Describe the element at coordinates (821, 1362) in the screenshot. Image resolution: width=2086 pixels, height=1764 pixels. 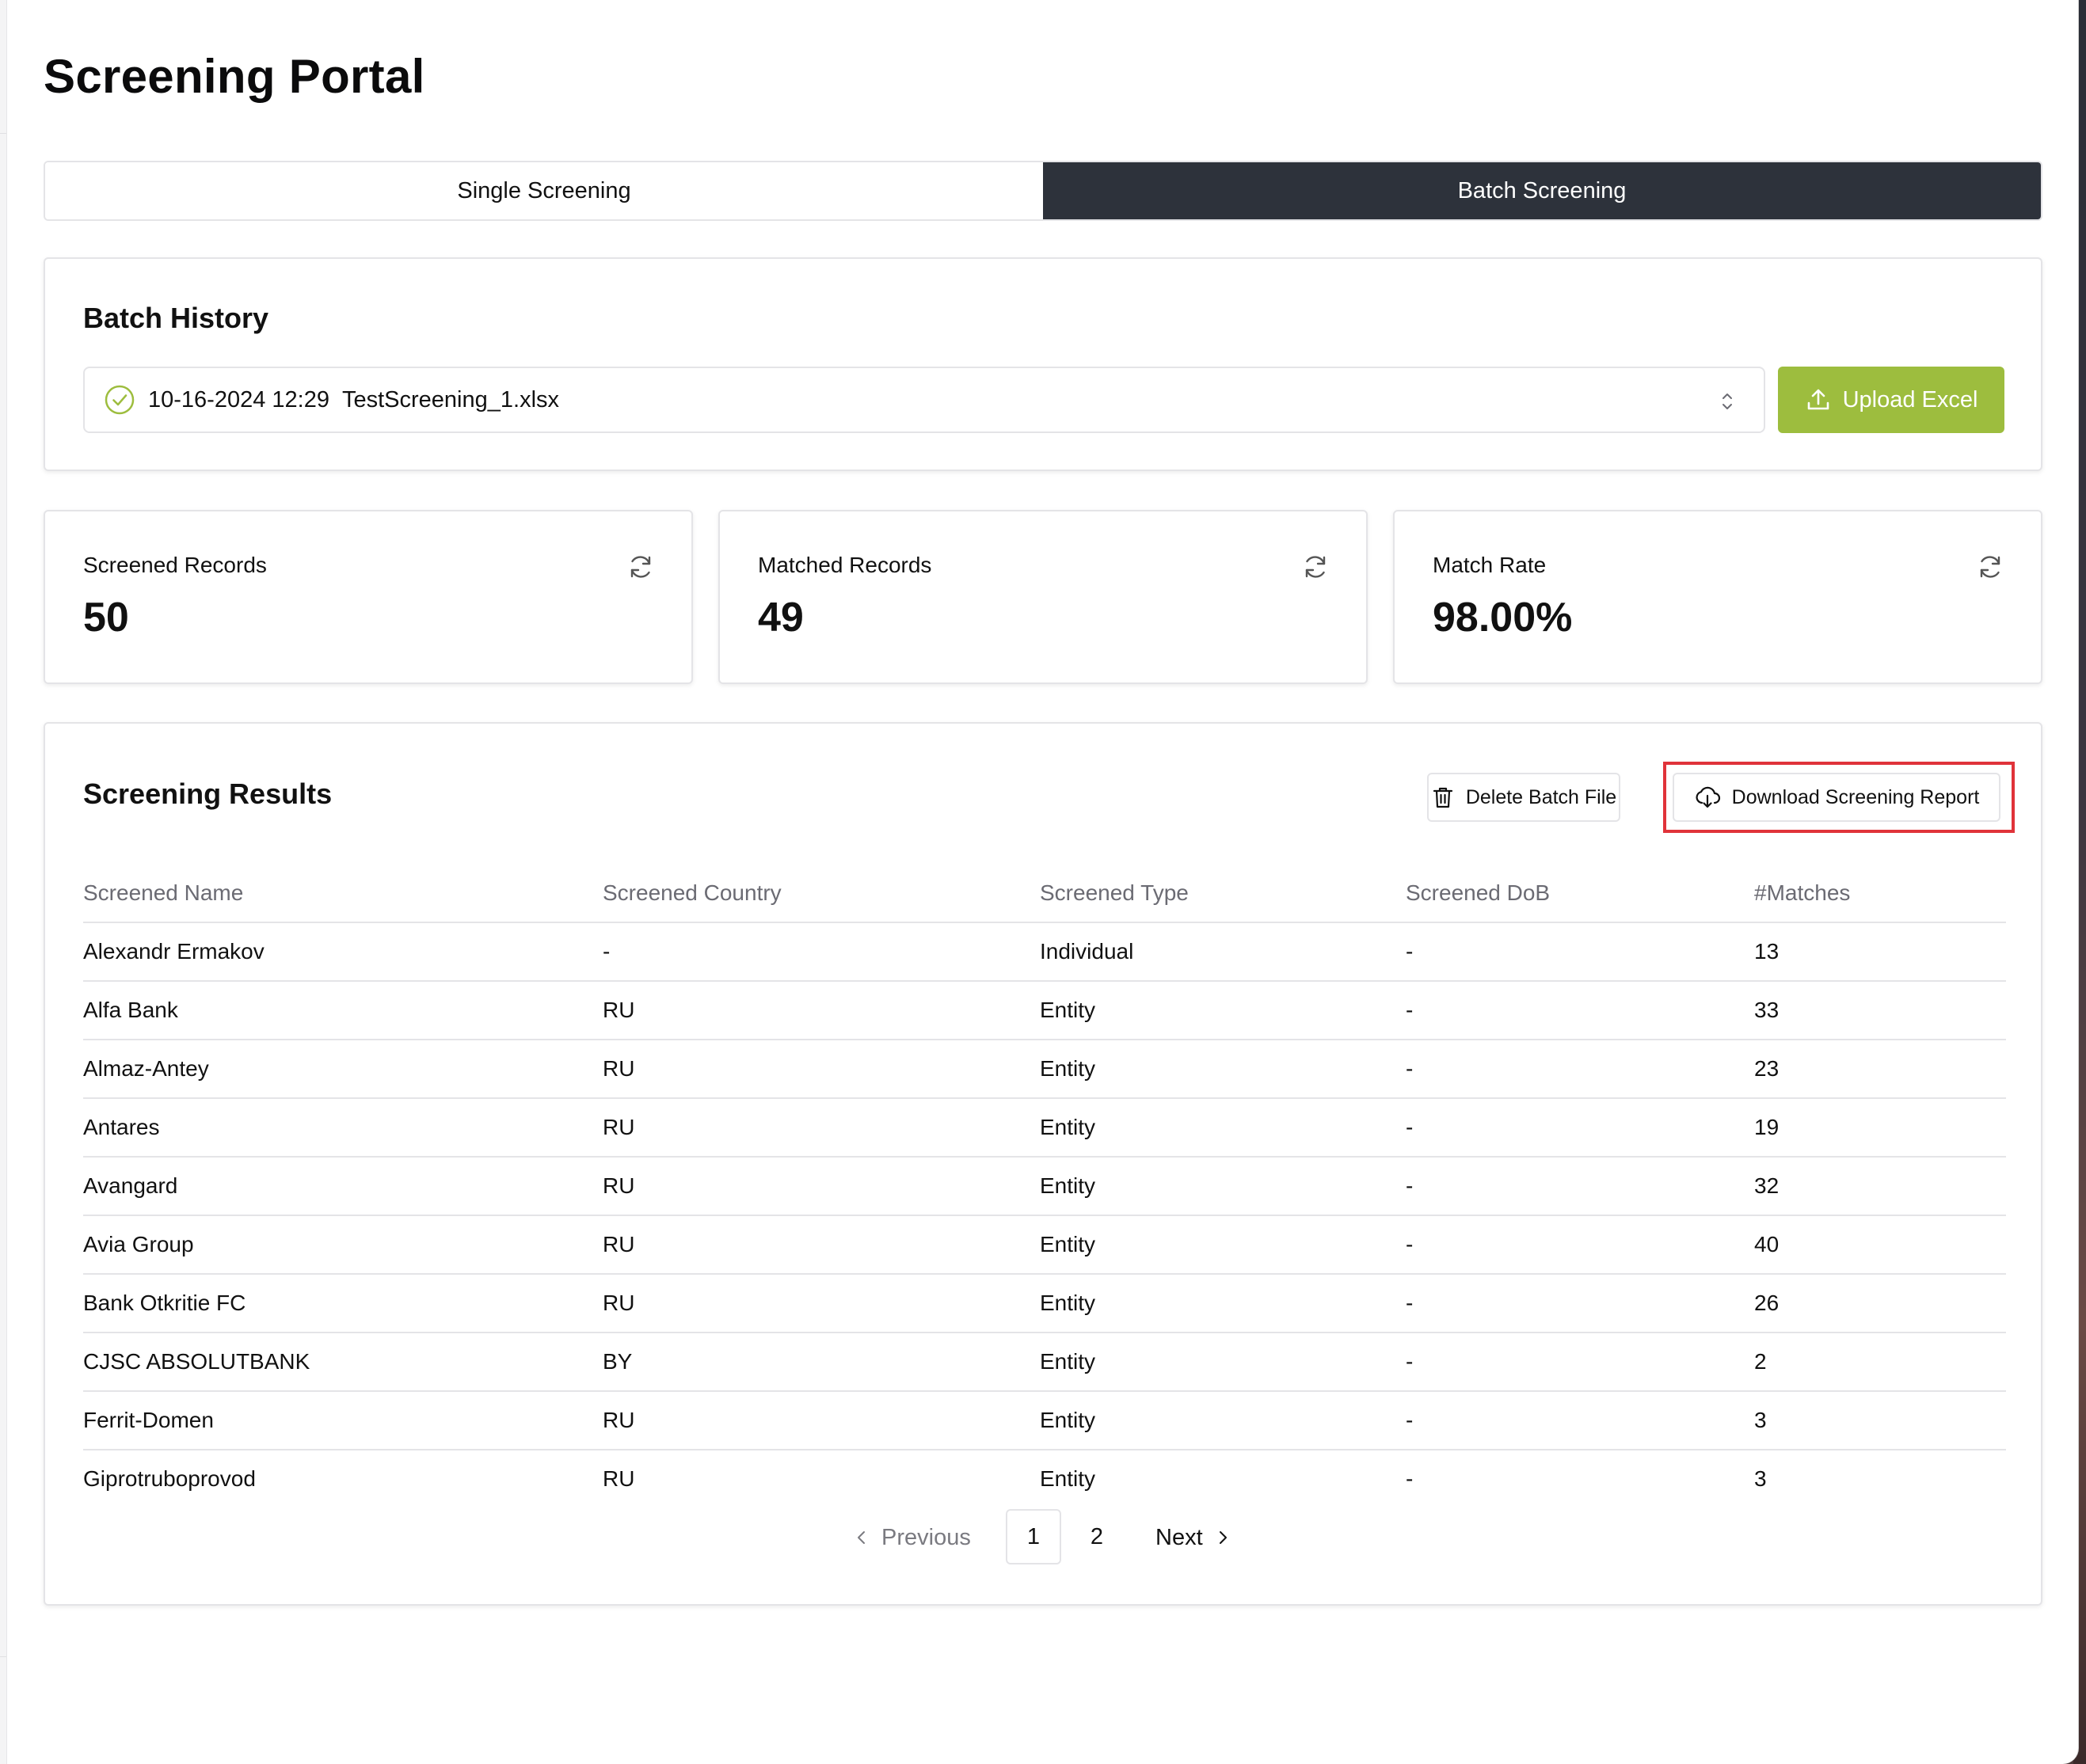
I see `cell-country: BY` at that location.